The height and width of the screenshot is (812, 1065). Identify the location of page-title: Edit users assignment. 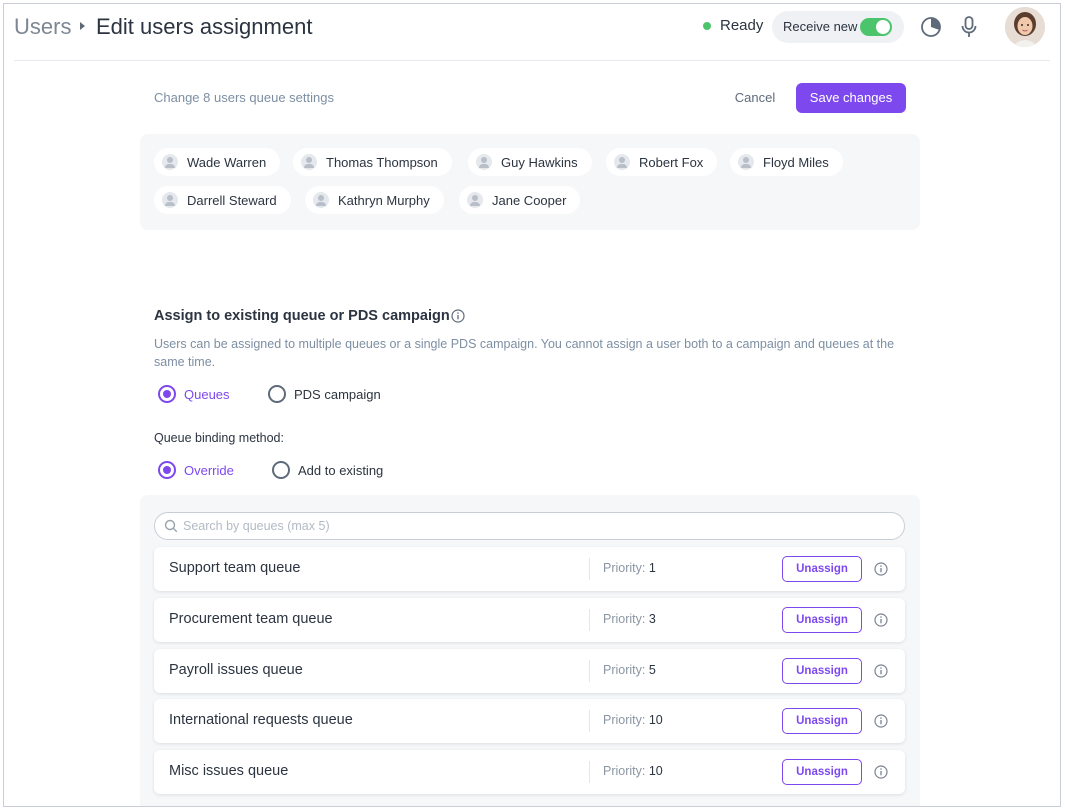
(204, 26).